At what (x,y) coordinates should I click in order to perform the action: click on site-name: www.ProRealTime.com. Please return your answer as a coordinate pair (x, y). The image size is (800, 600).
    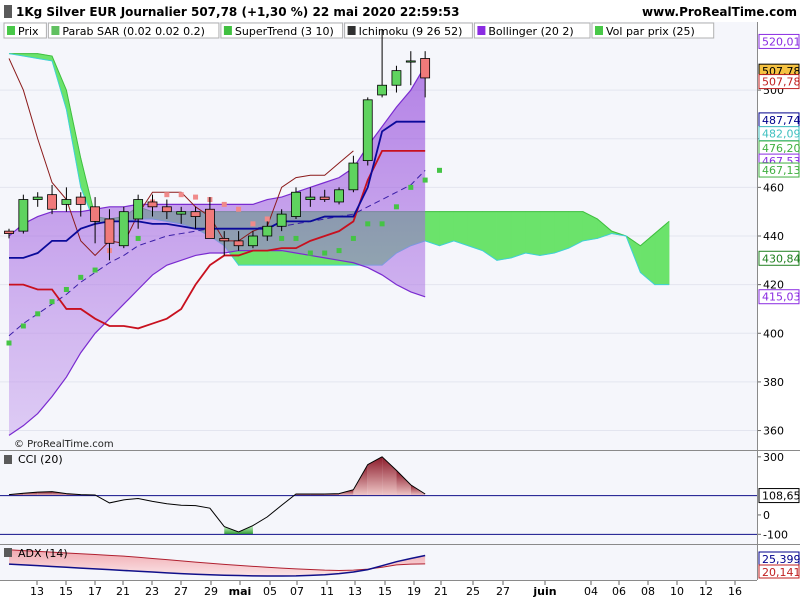
    Looking at the image, I should click on (719, 12).